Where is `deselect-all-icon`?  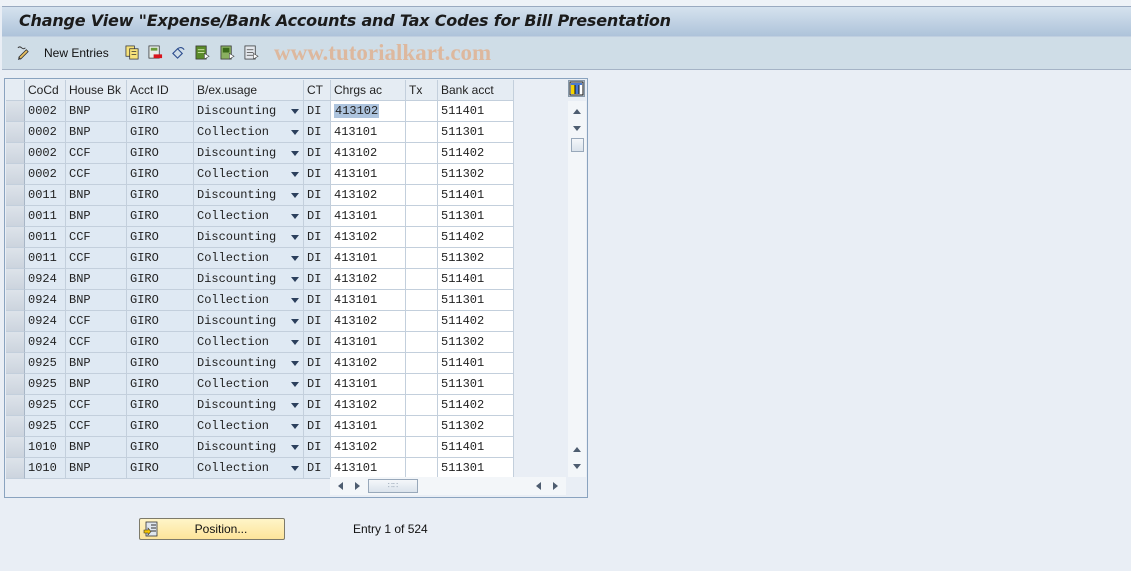
deselect-all-icon is located at coordinates (251, 52).